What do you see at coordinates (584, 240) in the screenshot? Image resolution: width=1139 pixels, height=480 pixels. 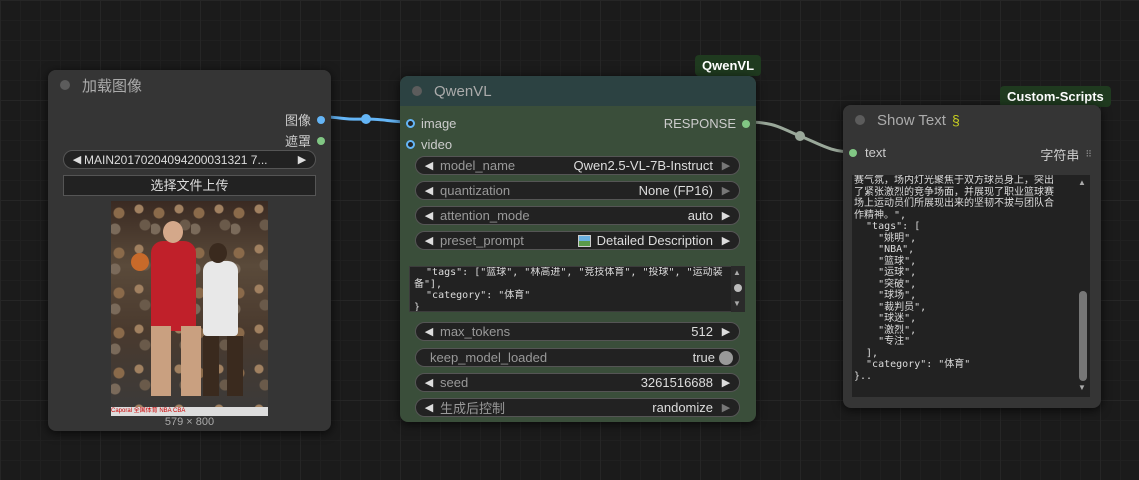 I see `picture-icon` at bounding box center [584, 240].